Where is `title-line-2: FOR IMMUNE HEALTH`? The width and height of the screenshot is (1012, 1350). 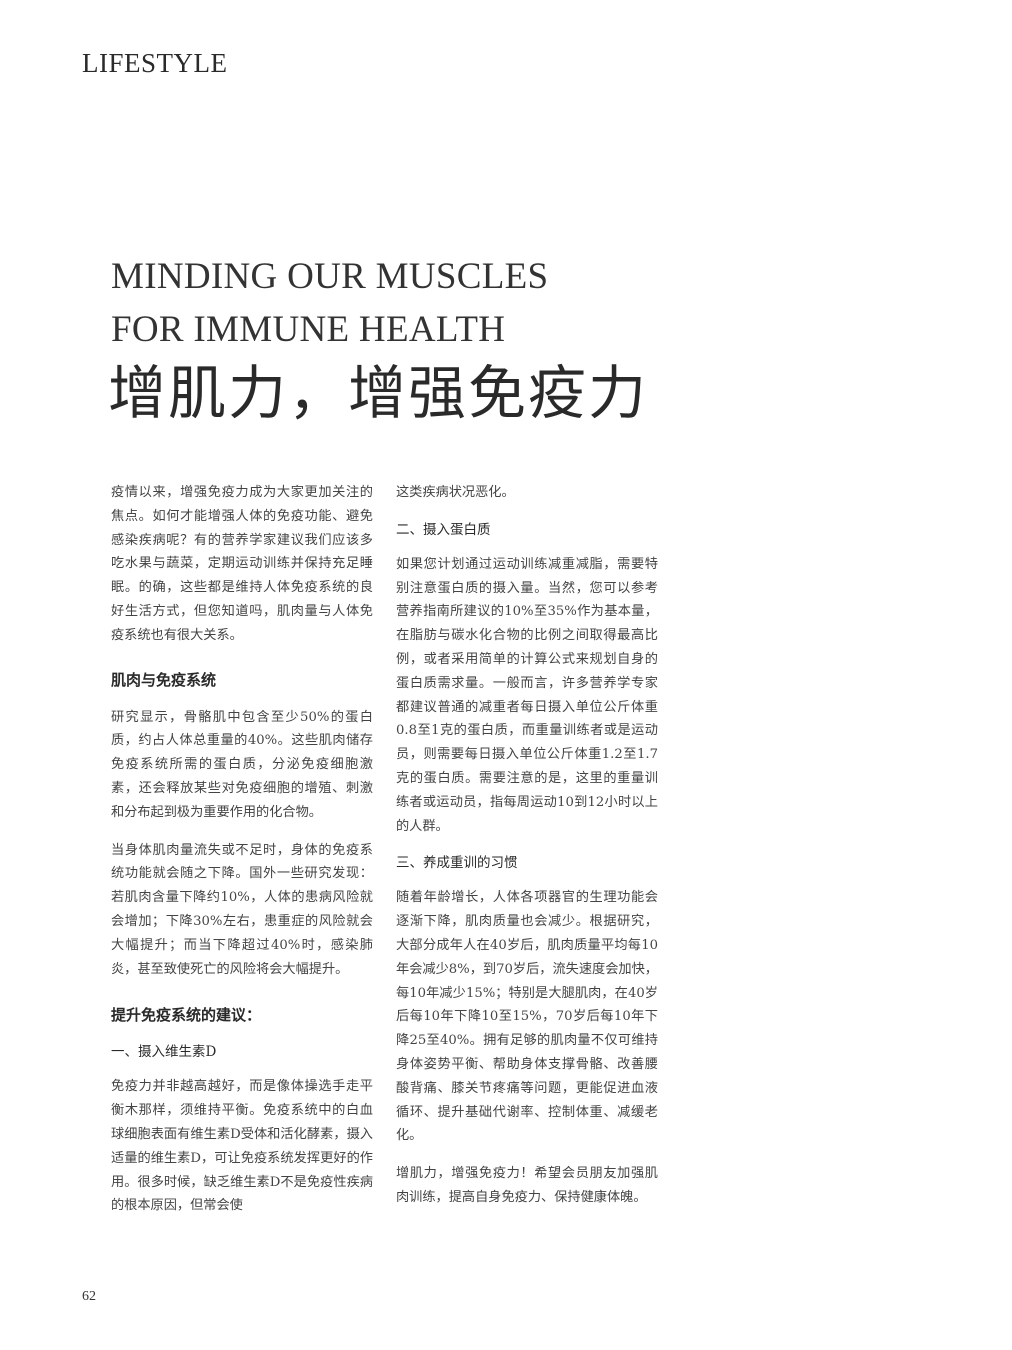 title-line-2: FOR IMMUNE HEALTH is located at coordinates (308, 329).